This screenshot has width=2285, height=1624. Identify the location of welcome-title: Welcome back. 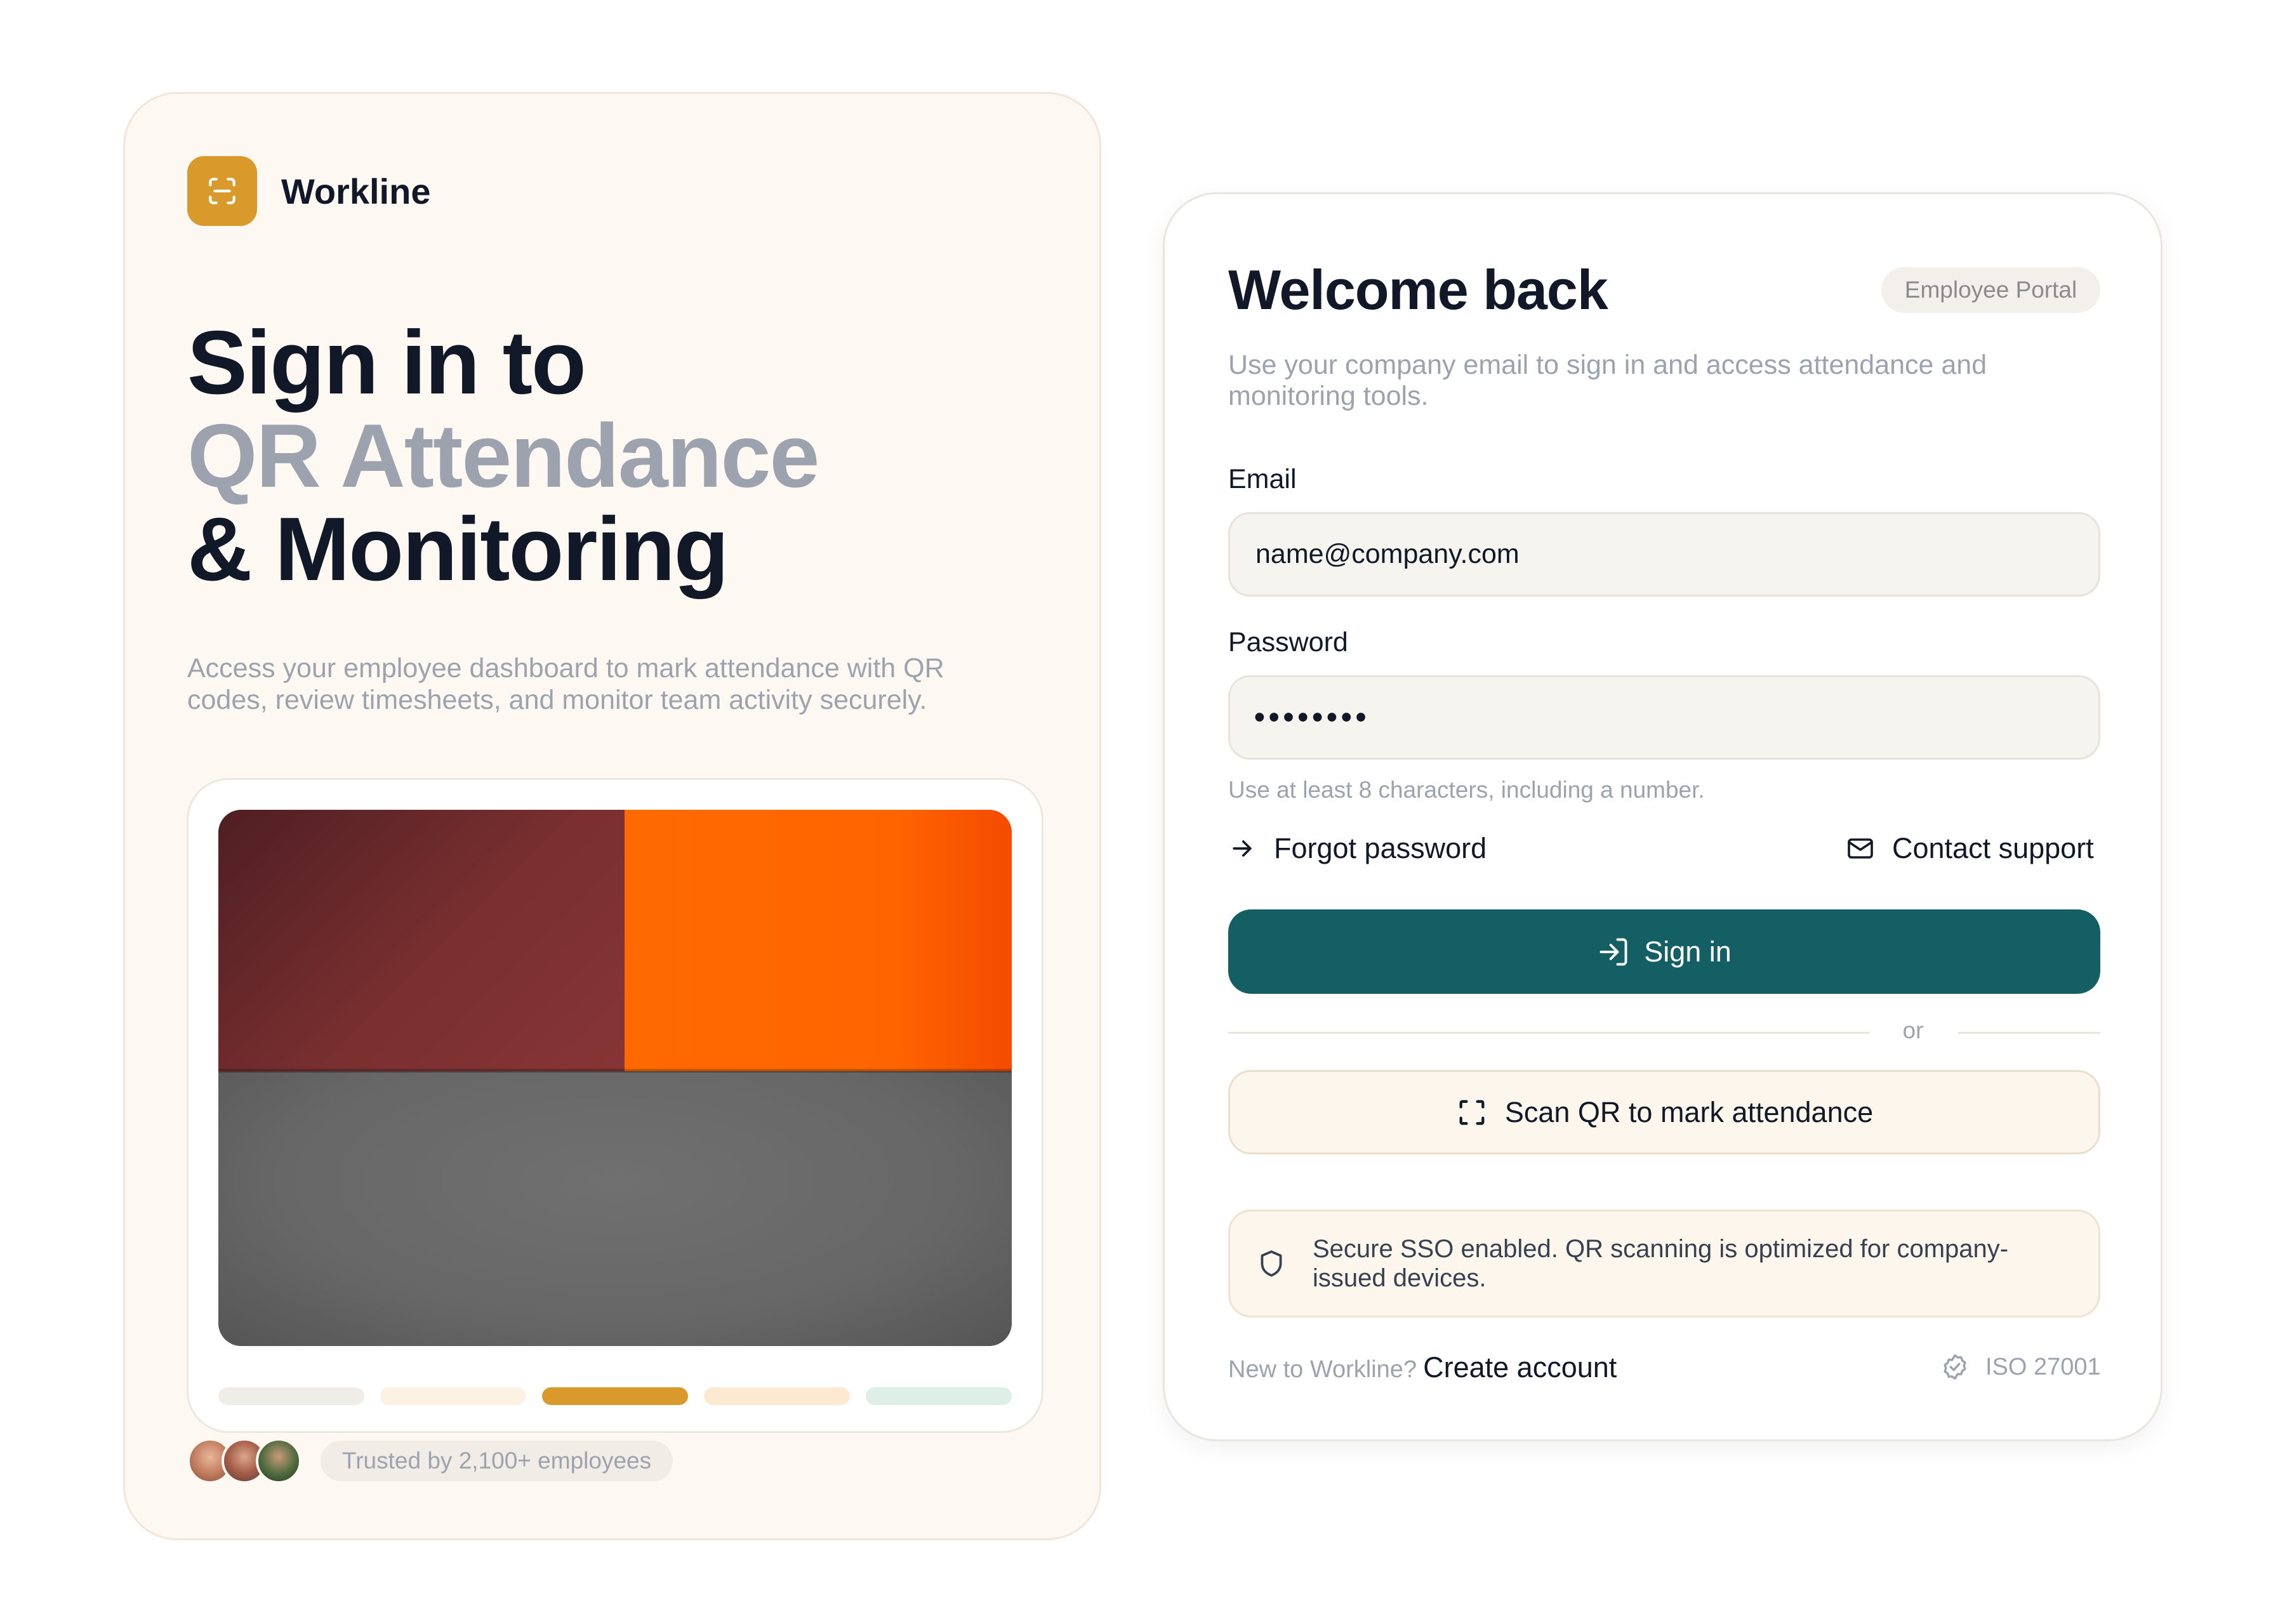
(1418, 290).